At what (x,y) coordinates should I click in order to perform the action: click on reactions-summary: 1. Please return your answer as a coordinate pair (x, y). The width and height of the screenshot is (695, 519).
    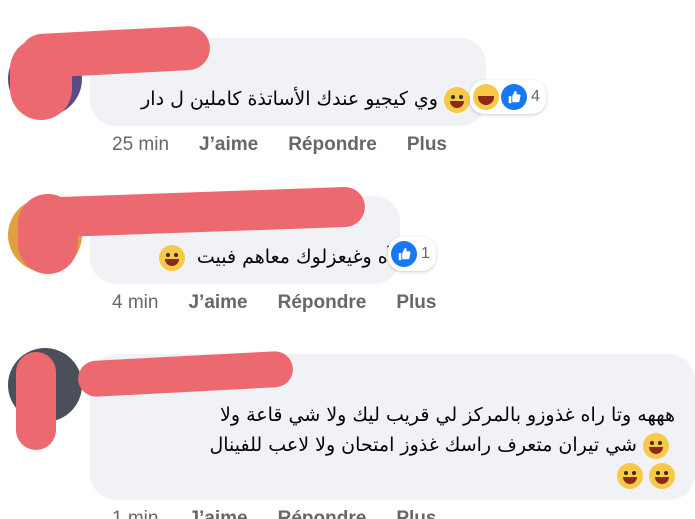
    Looking at the image, I should click on (412, 254).